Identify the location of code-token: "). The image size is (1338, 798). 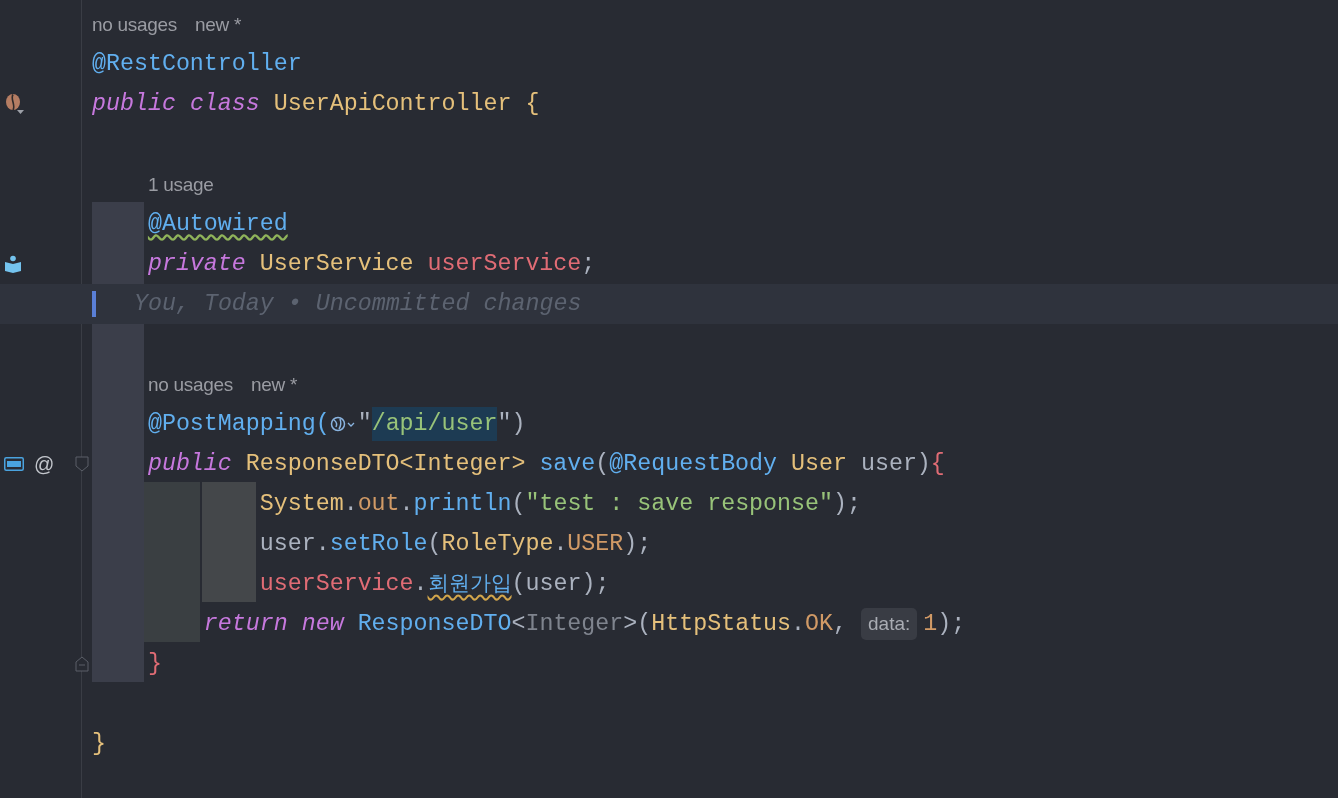
(511, 424).